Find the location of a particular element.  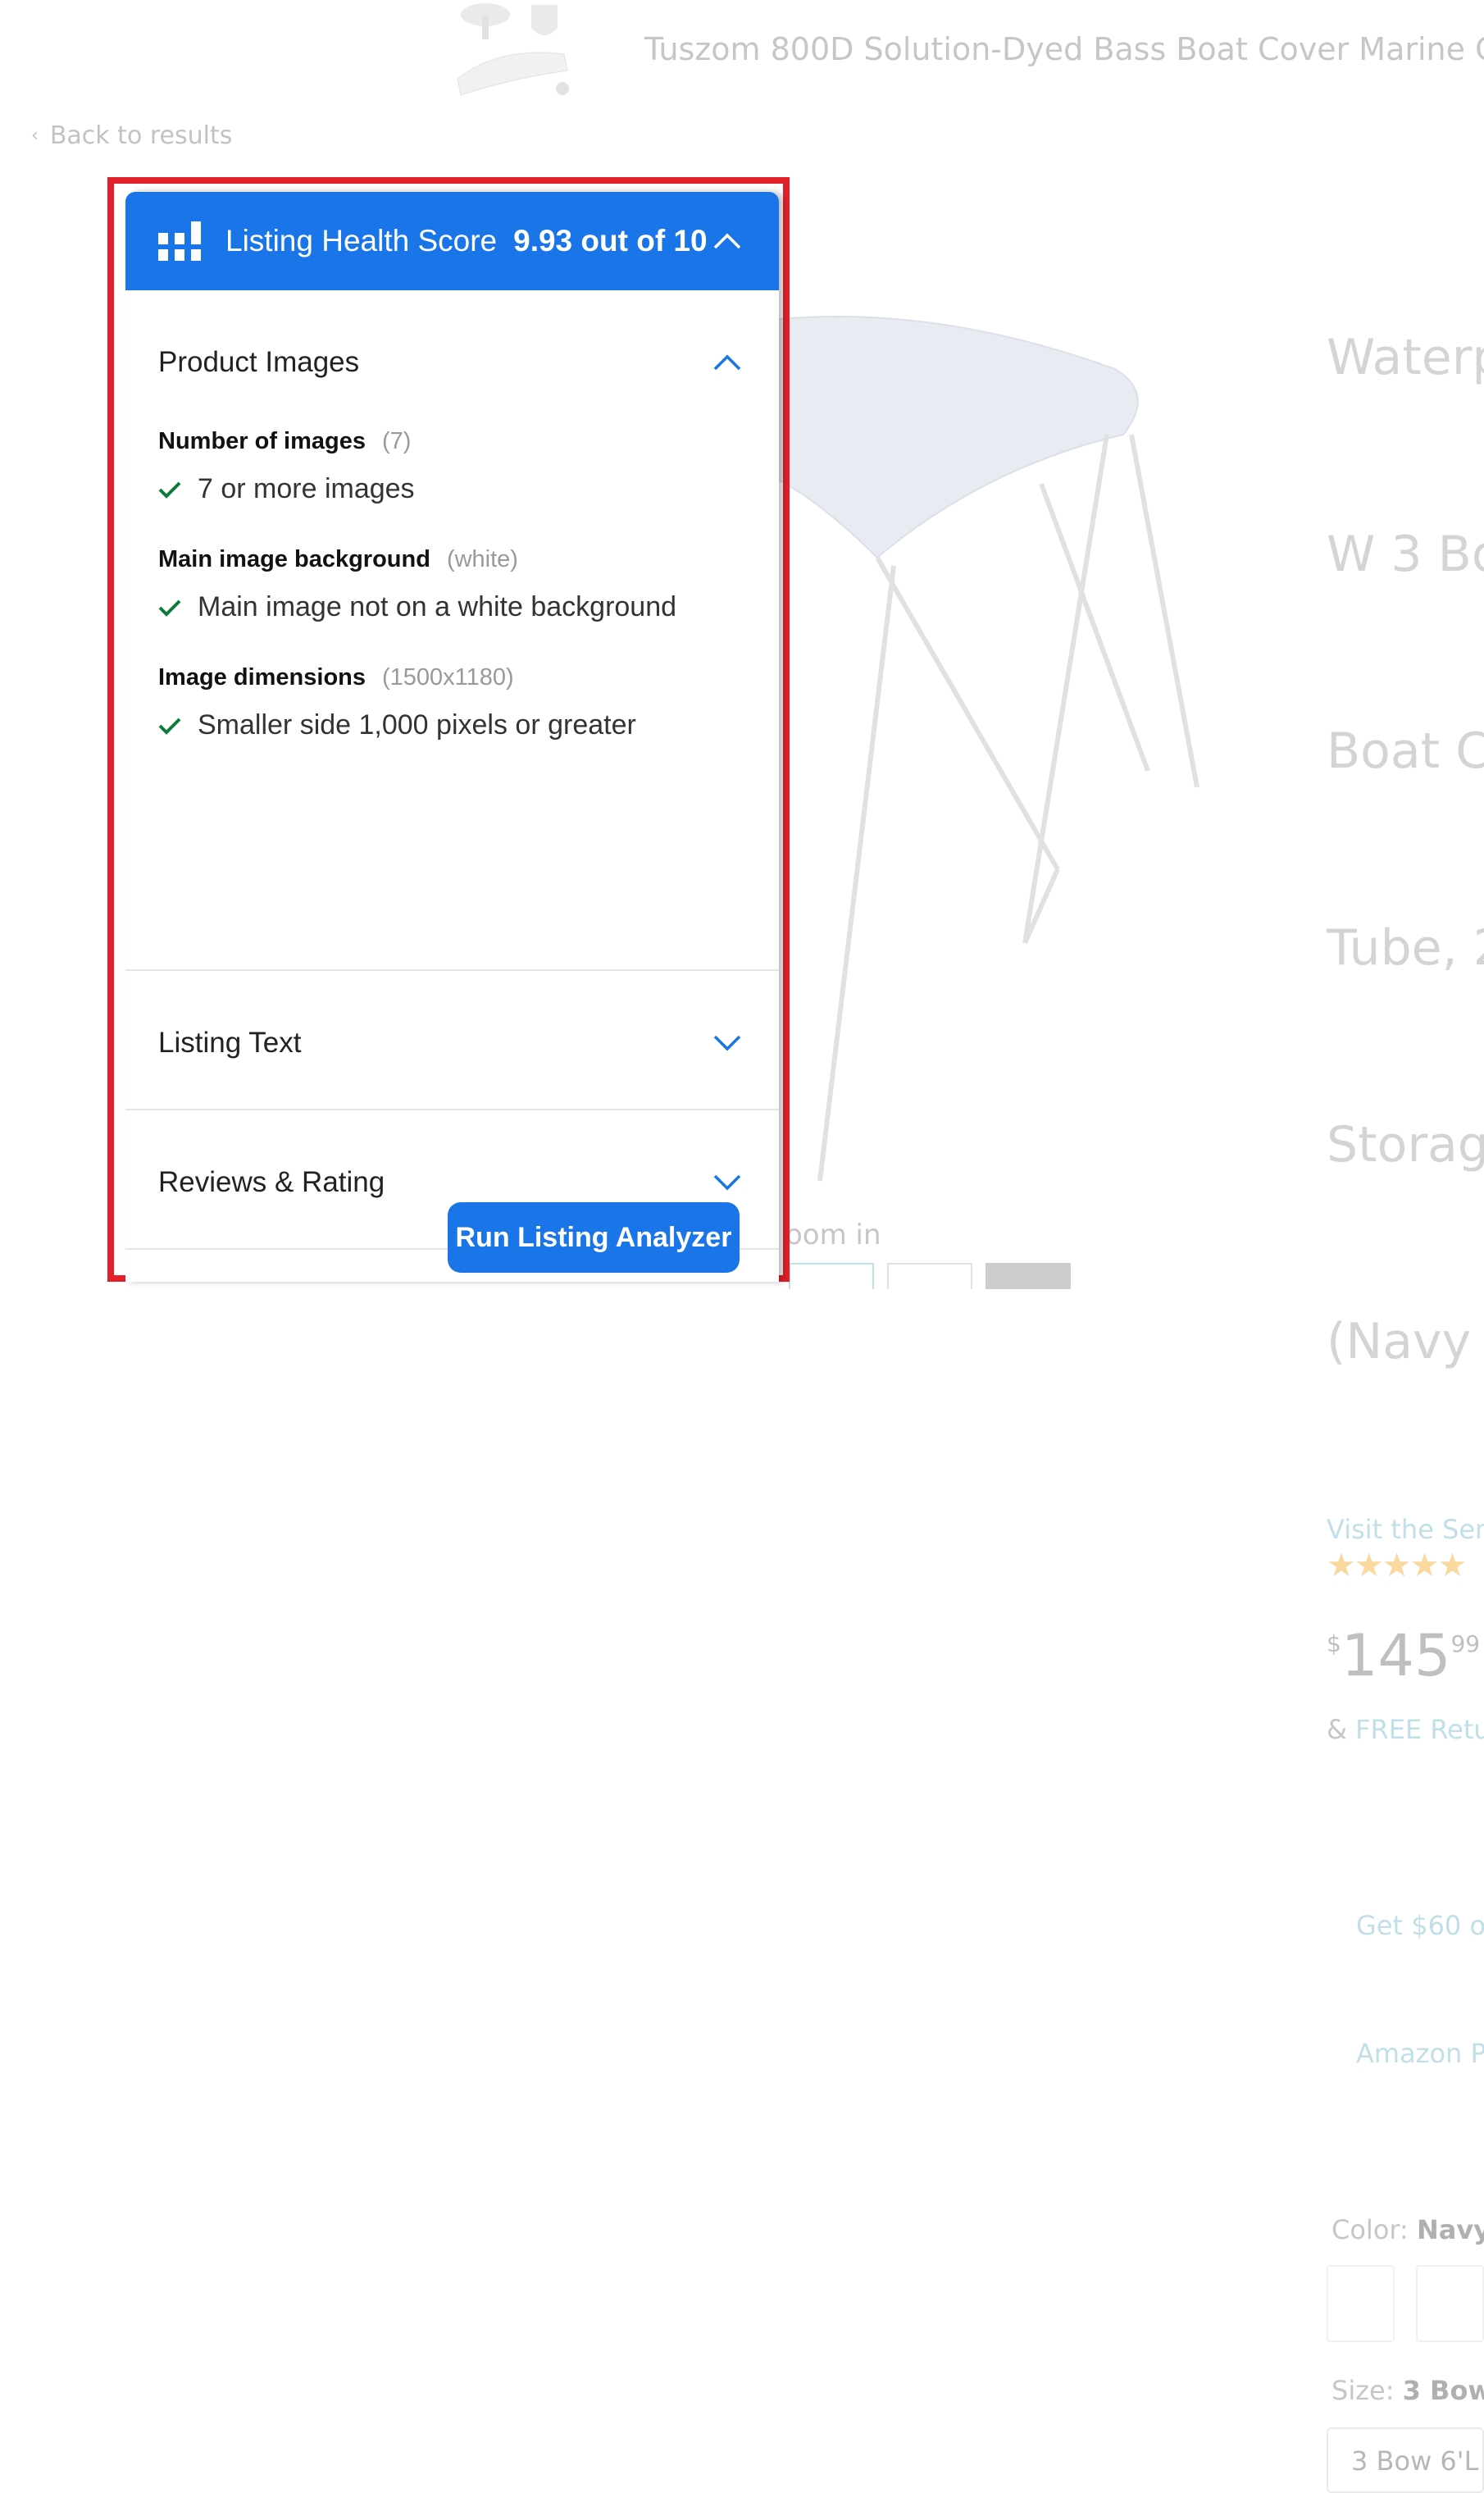

section-title: Product Images is located at coordinates (259, 362).